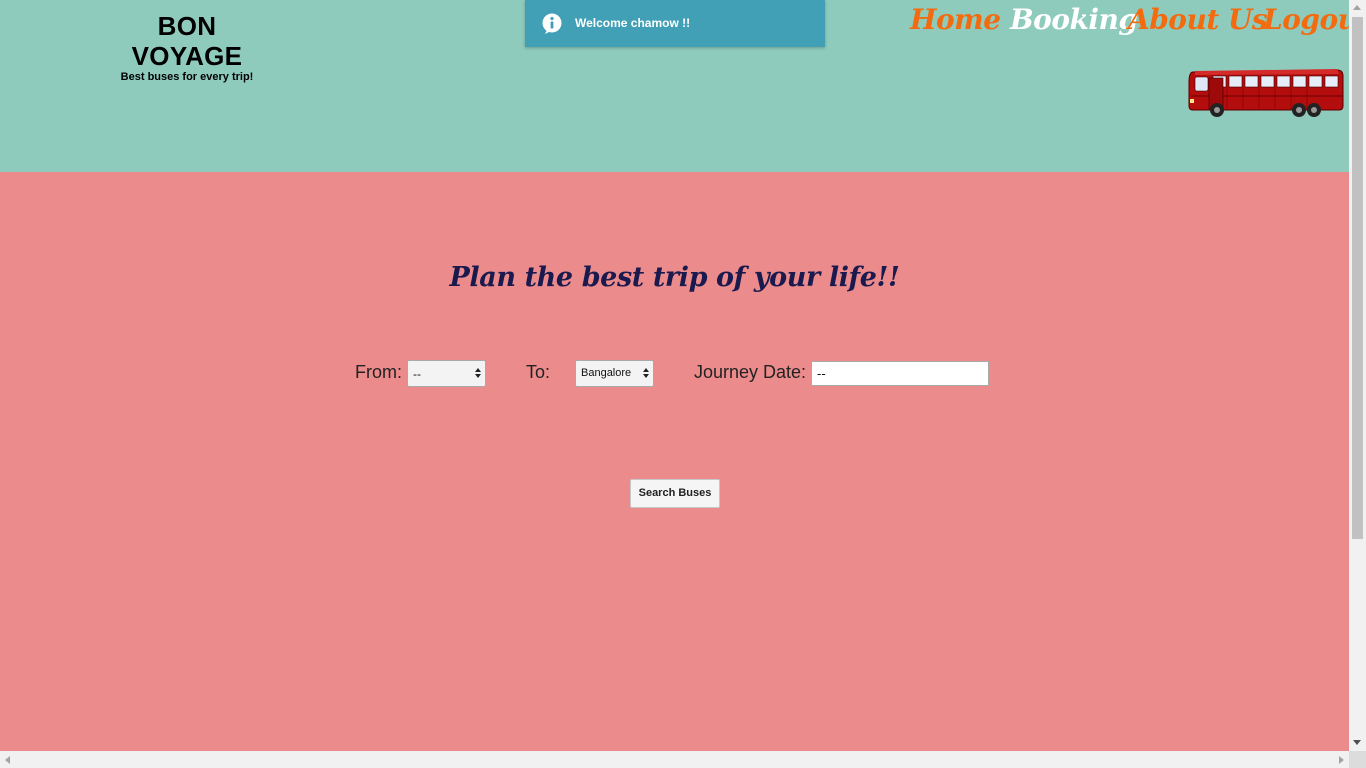  I want to click on nav-about-us: About Us, so click(1198, 20).